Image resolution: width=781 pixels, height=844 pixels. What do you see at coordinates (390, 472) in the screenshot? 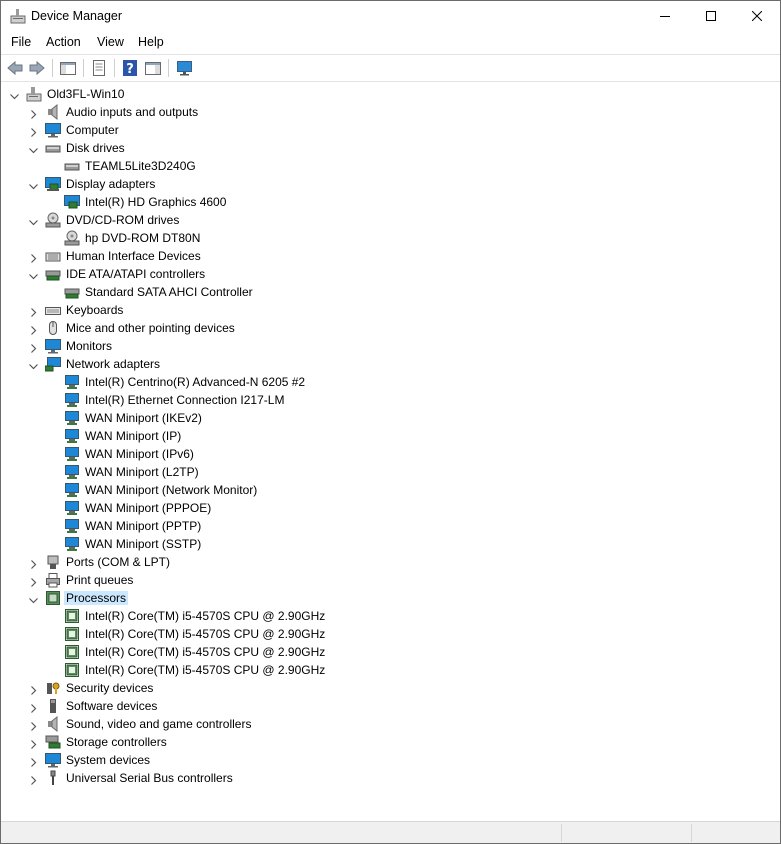
I see `tree-device: WAN Miniport (L2TP)` at bounding box center [390, 472].